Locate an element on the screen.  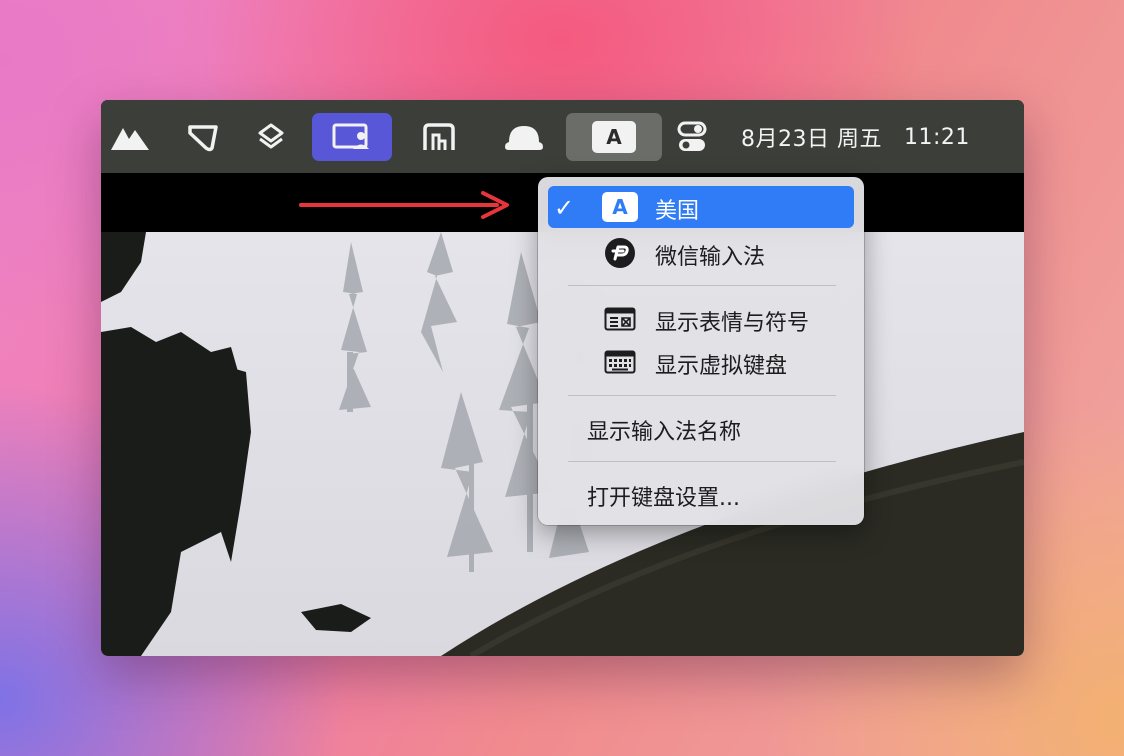
screen-share-icon is located at coordinates (352, 137).